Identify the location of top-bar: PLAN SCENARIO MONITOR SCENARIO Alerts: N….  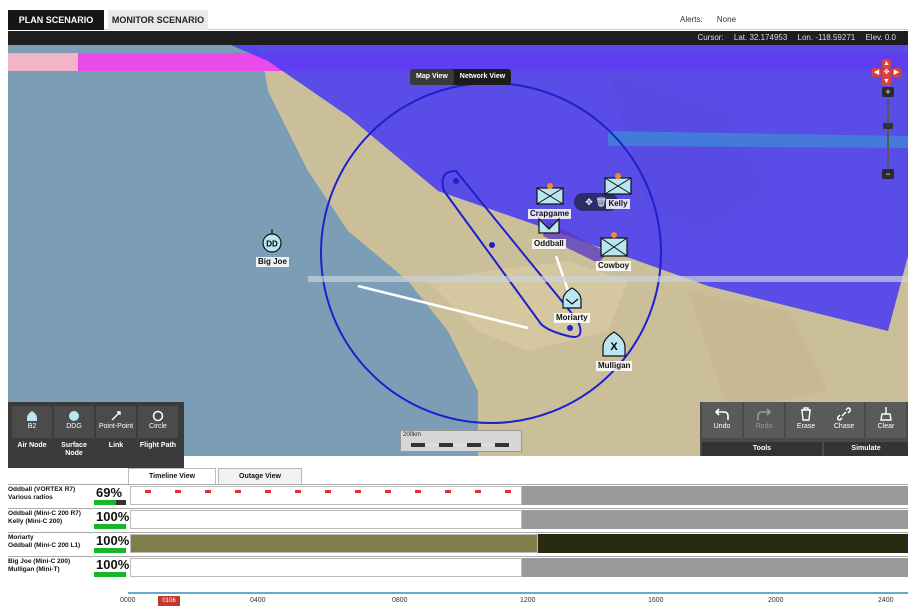
(458, 20).